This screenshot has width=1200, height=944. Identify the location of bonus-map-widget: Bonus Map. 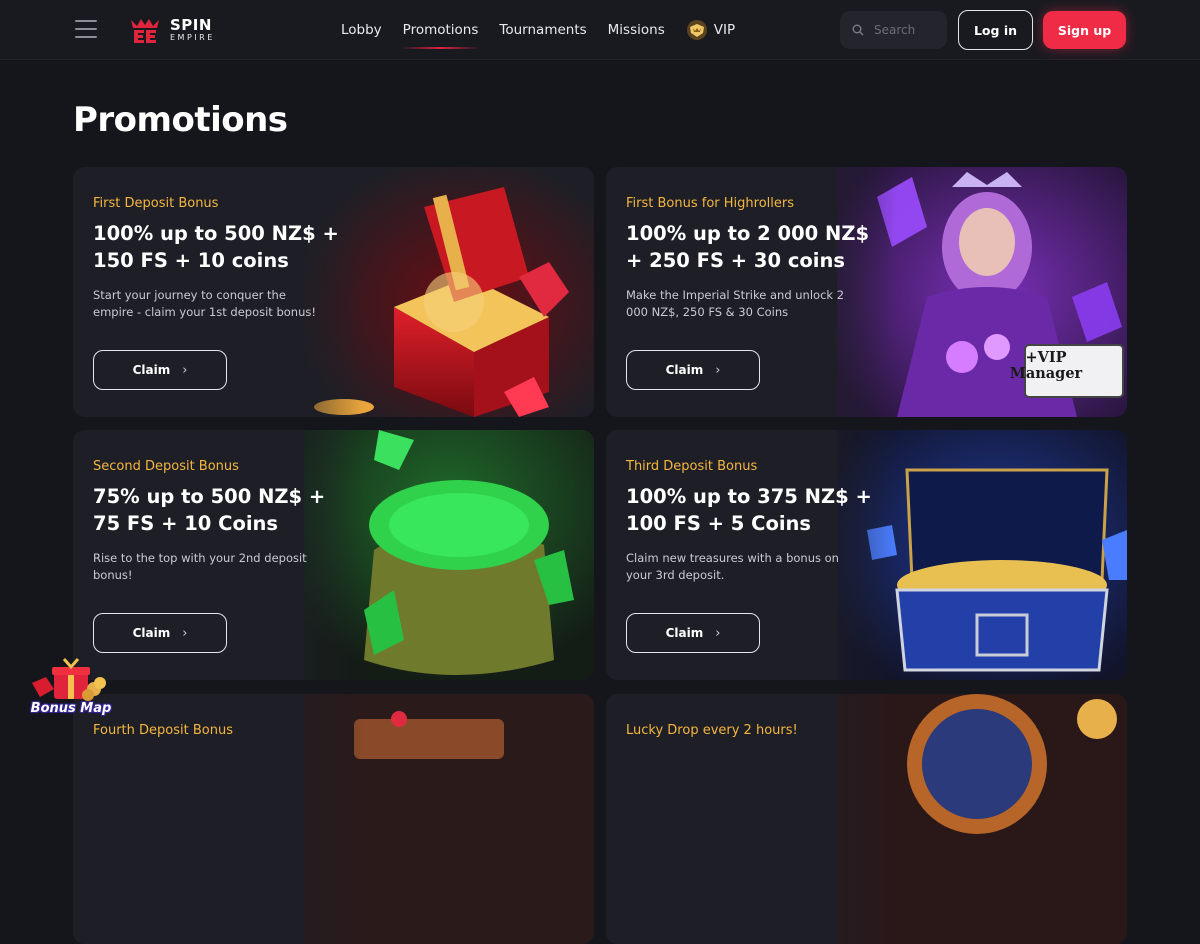
(71, 690).